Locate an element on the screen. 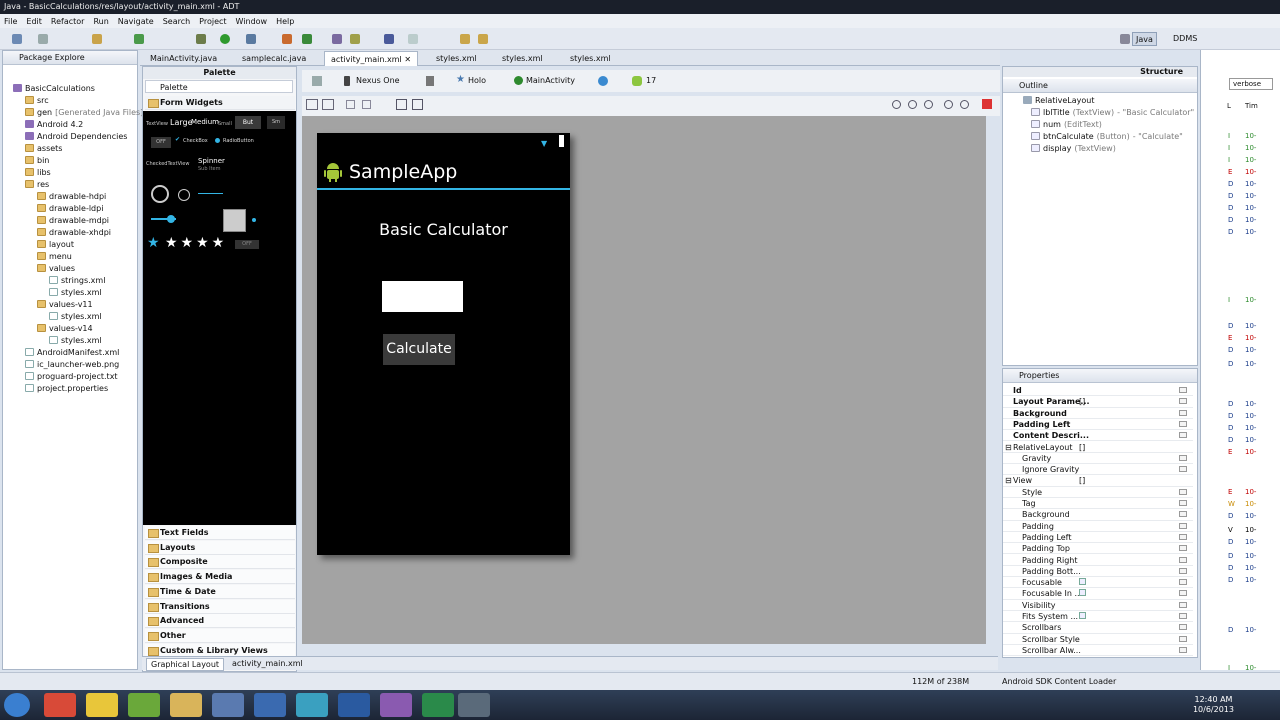 This screenshot has height=720, width=1280. open-type-icon is located at coordinates (337, 39).